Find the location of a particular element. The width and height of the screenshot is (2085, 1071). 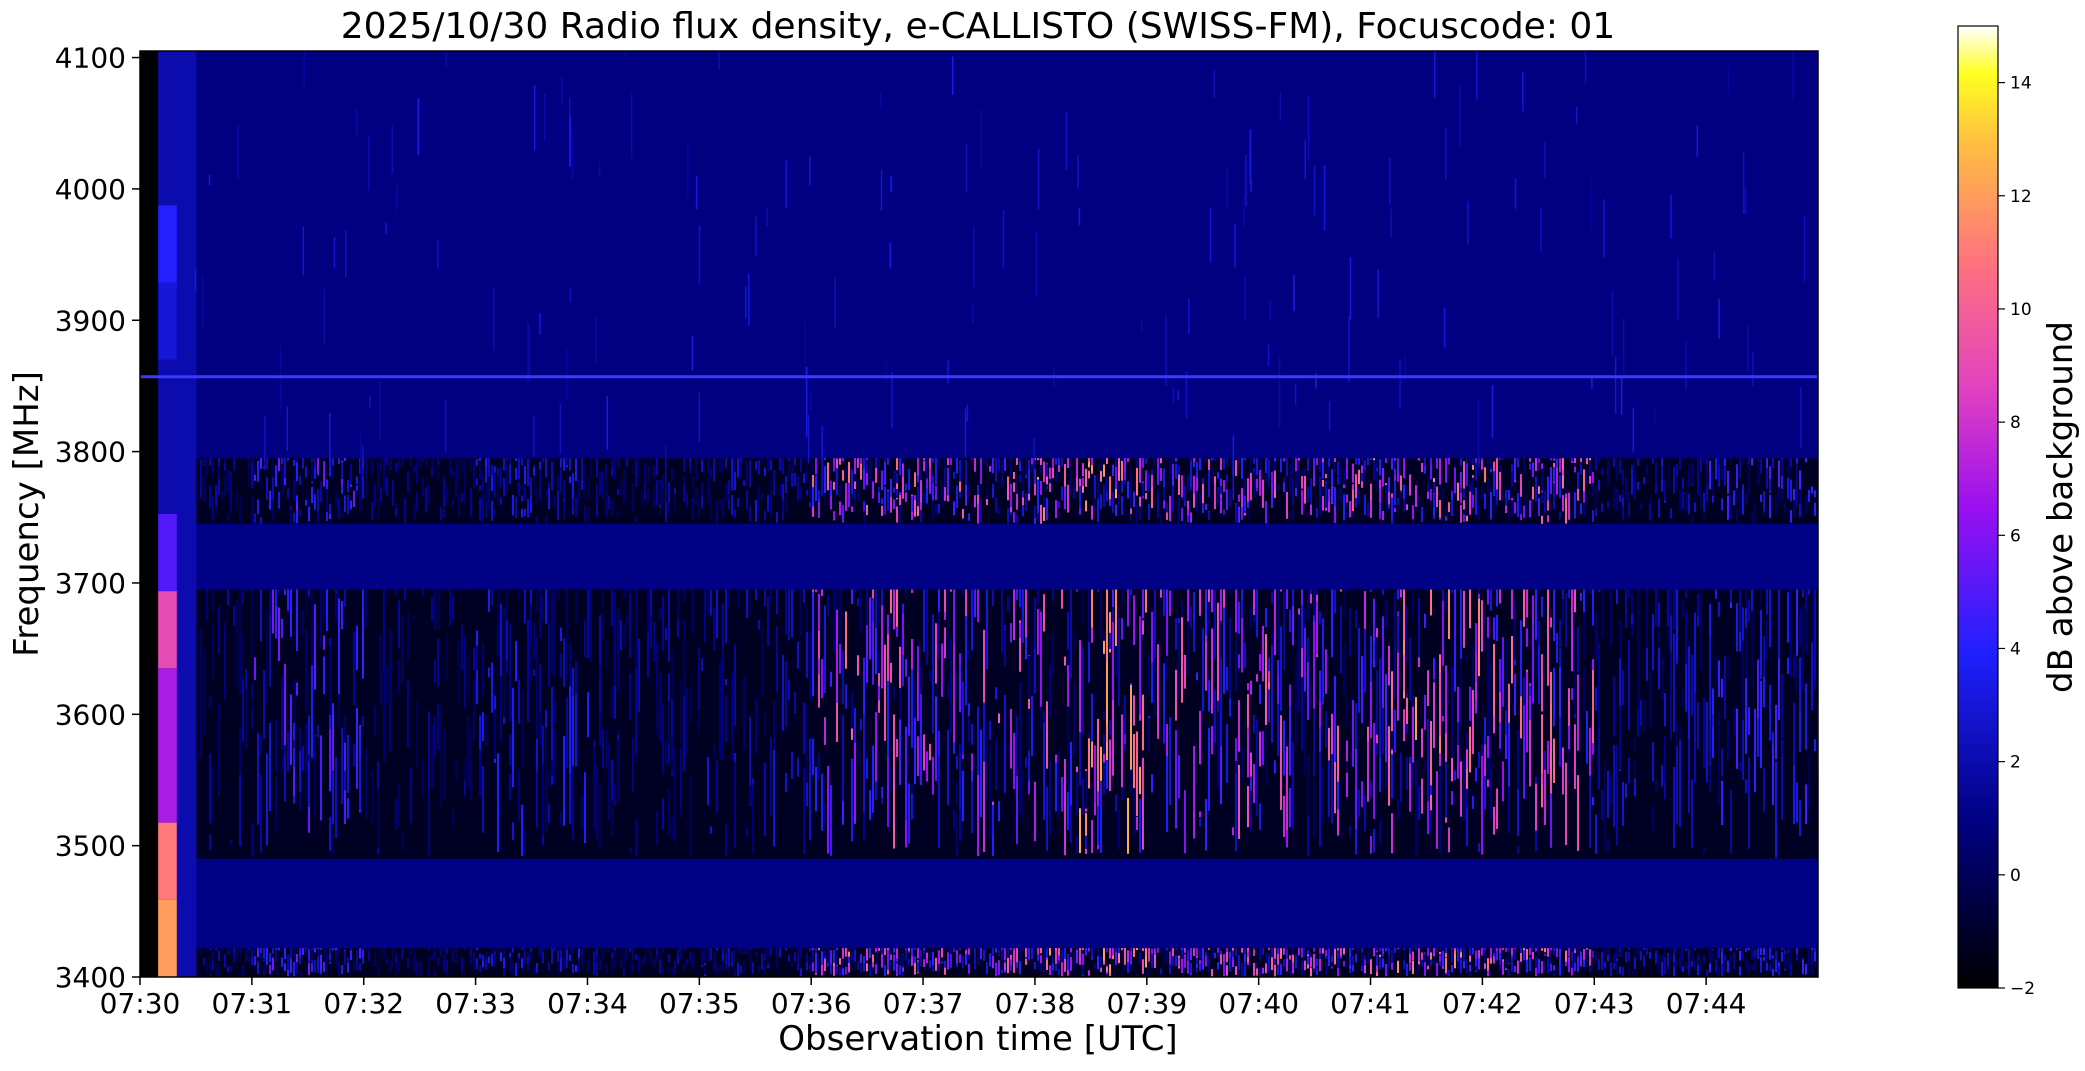

colorbar-tick-label: 0 is located at coordinates (2015, 876).